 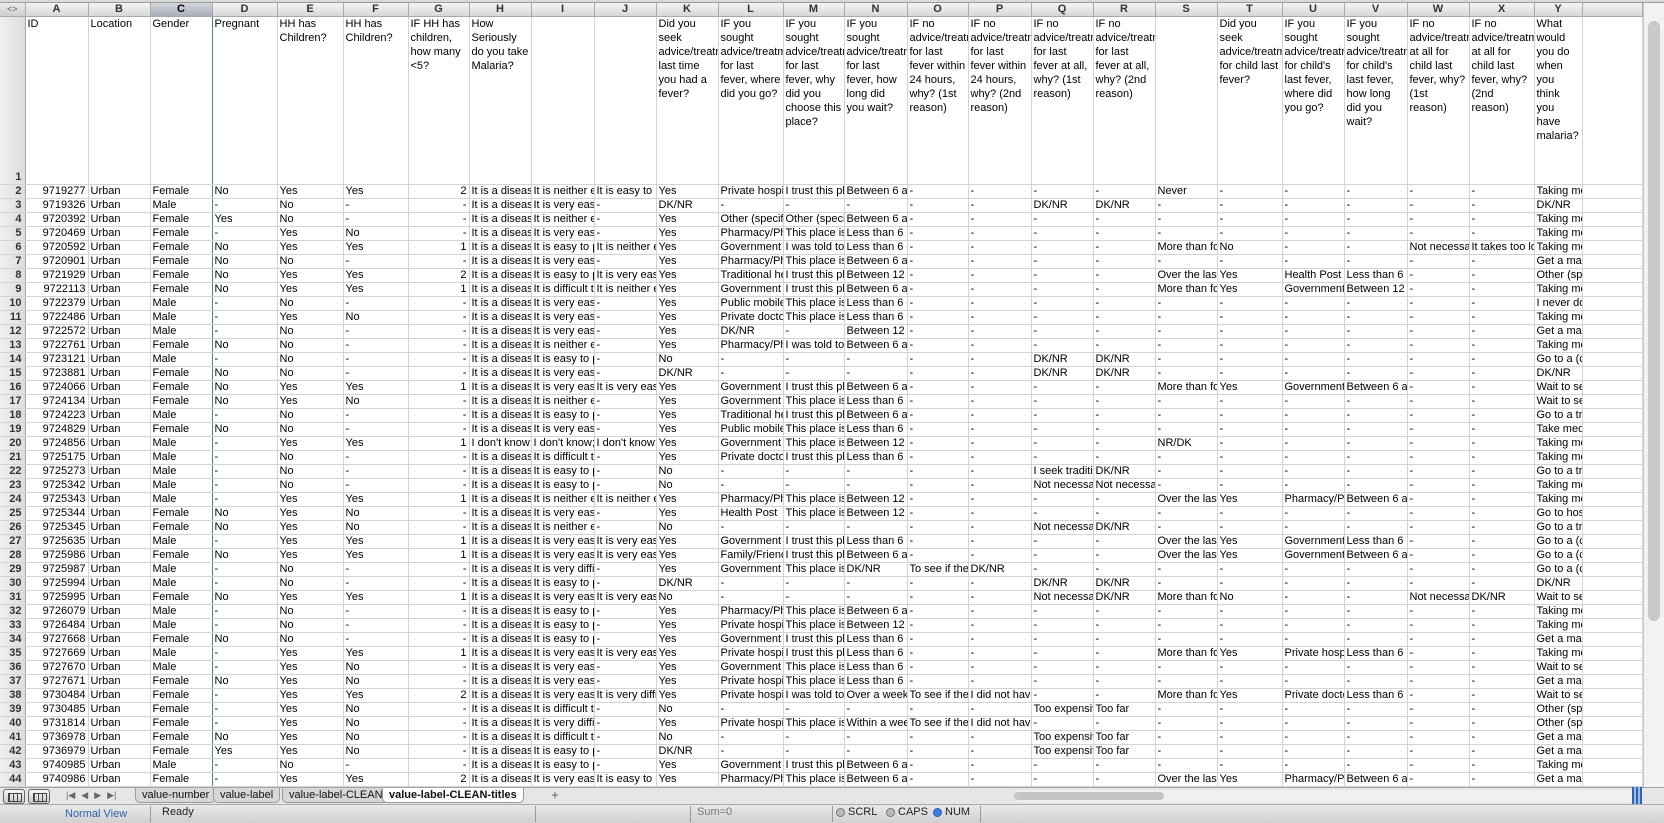 What do you see at coordinates (1376, 499) in the screenshot?
I see `cell: Between 6 an` at bounding box center [1376, 499].